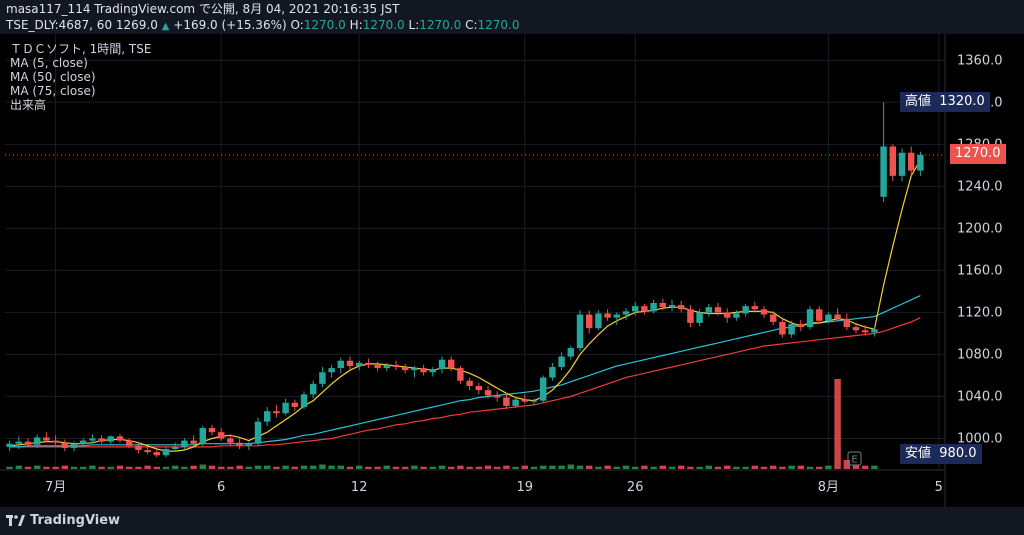  I want to click on tradingview-icon, so click(15, 520).